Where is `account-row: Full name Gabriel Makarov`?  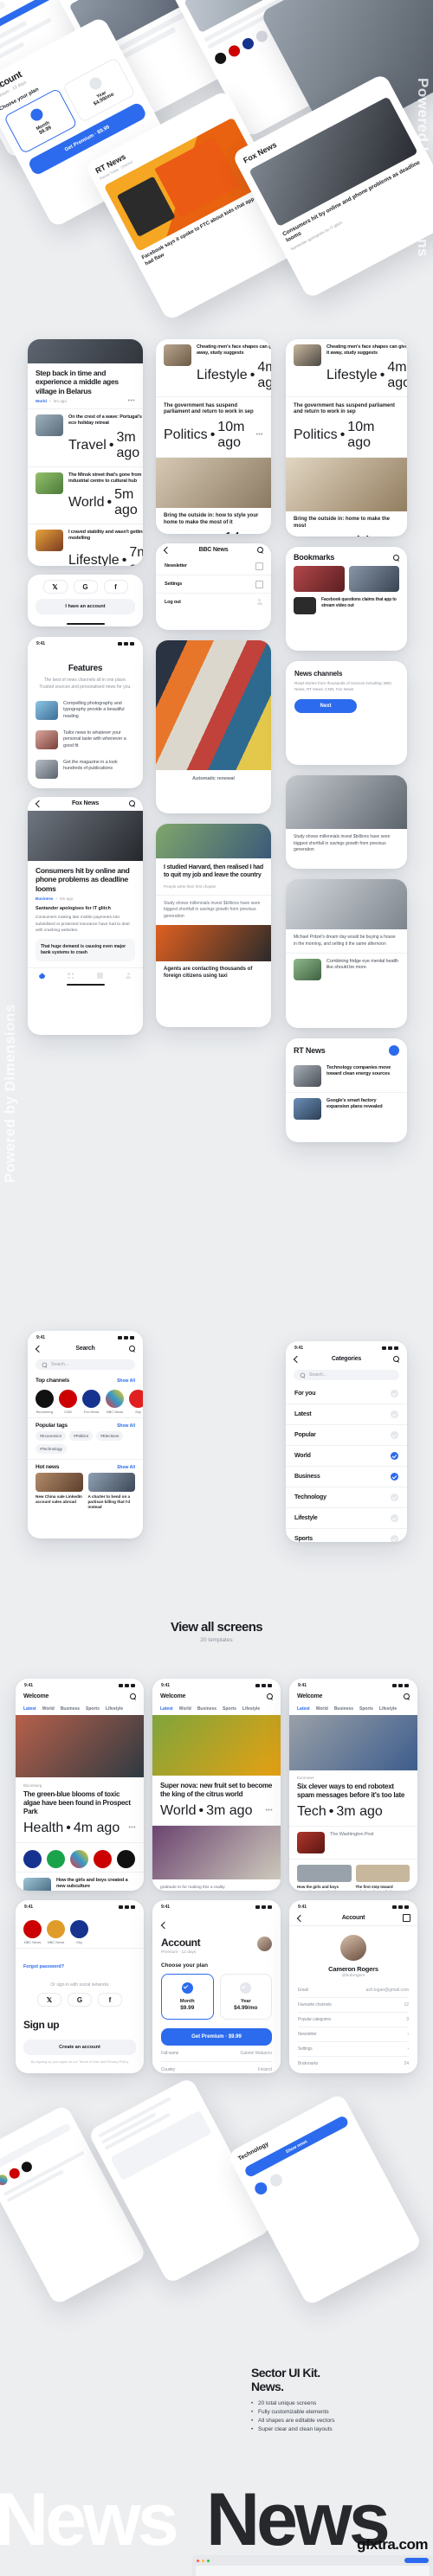 account-row: Full name Gabriel Makarov is located at coordinates (216, 2054).